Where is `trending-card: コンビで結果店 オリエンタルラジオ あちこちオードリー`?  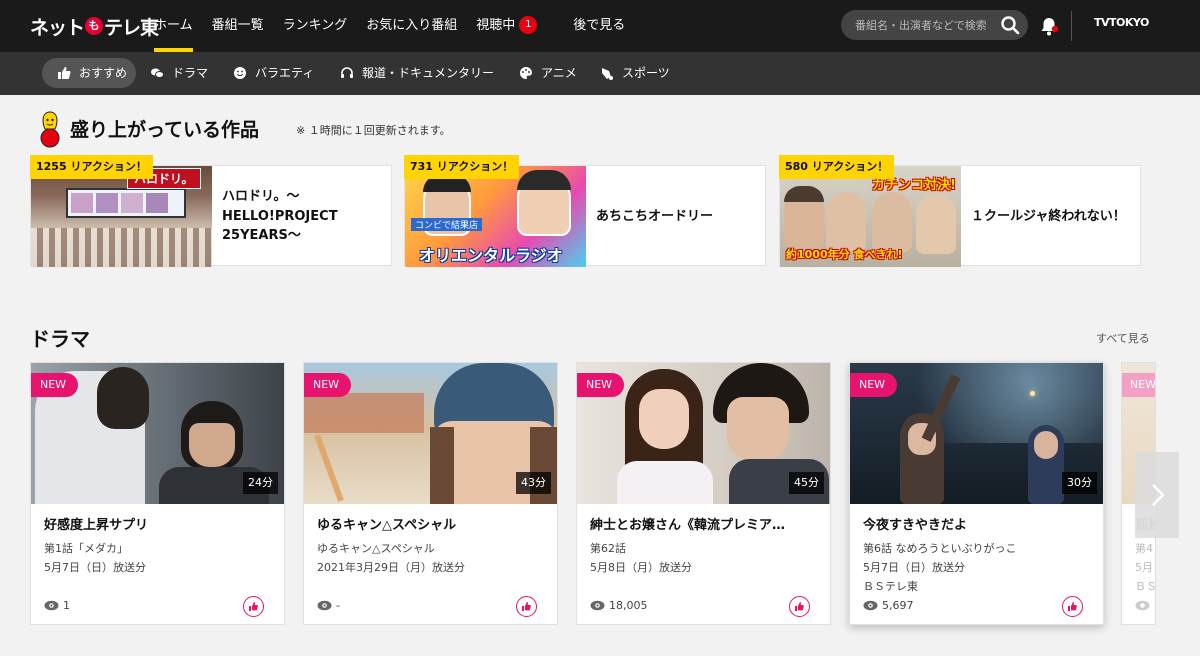
trending-card: コンビで結果店 オリエンタルラジオ あちこちオードリー is located at coordinates (585, 216).